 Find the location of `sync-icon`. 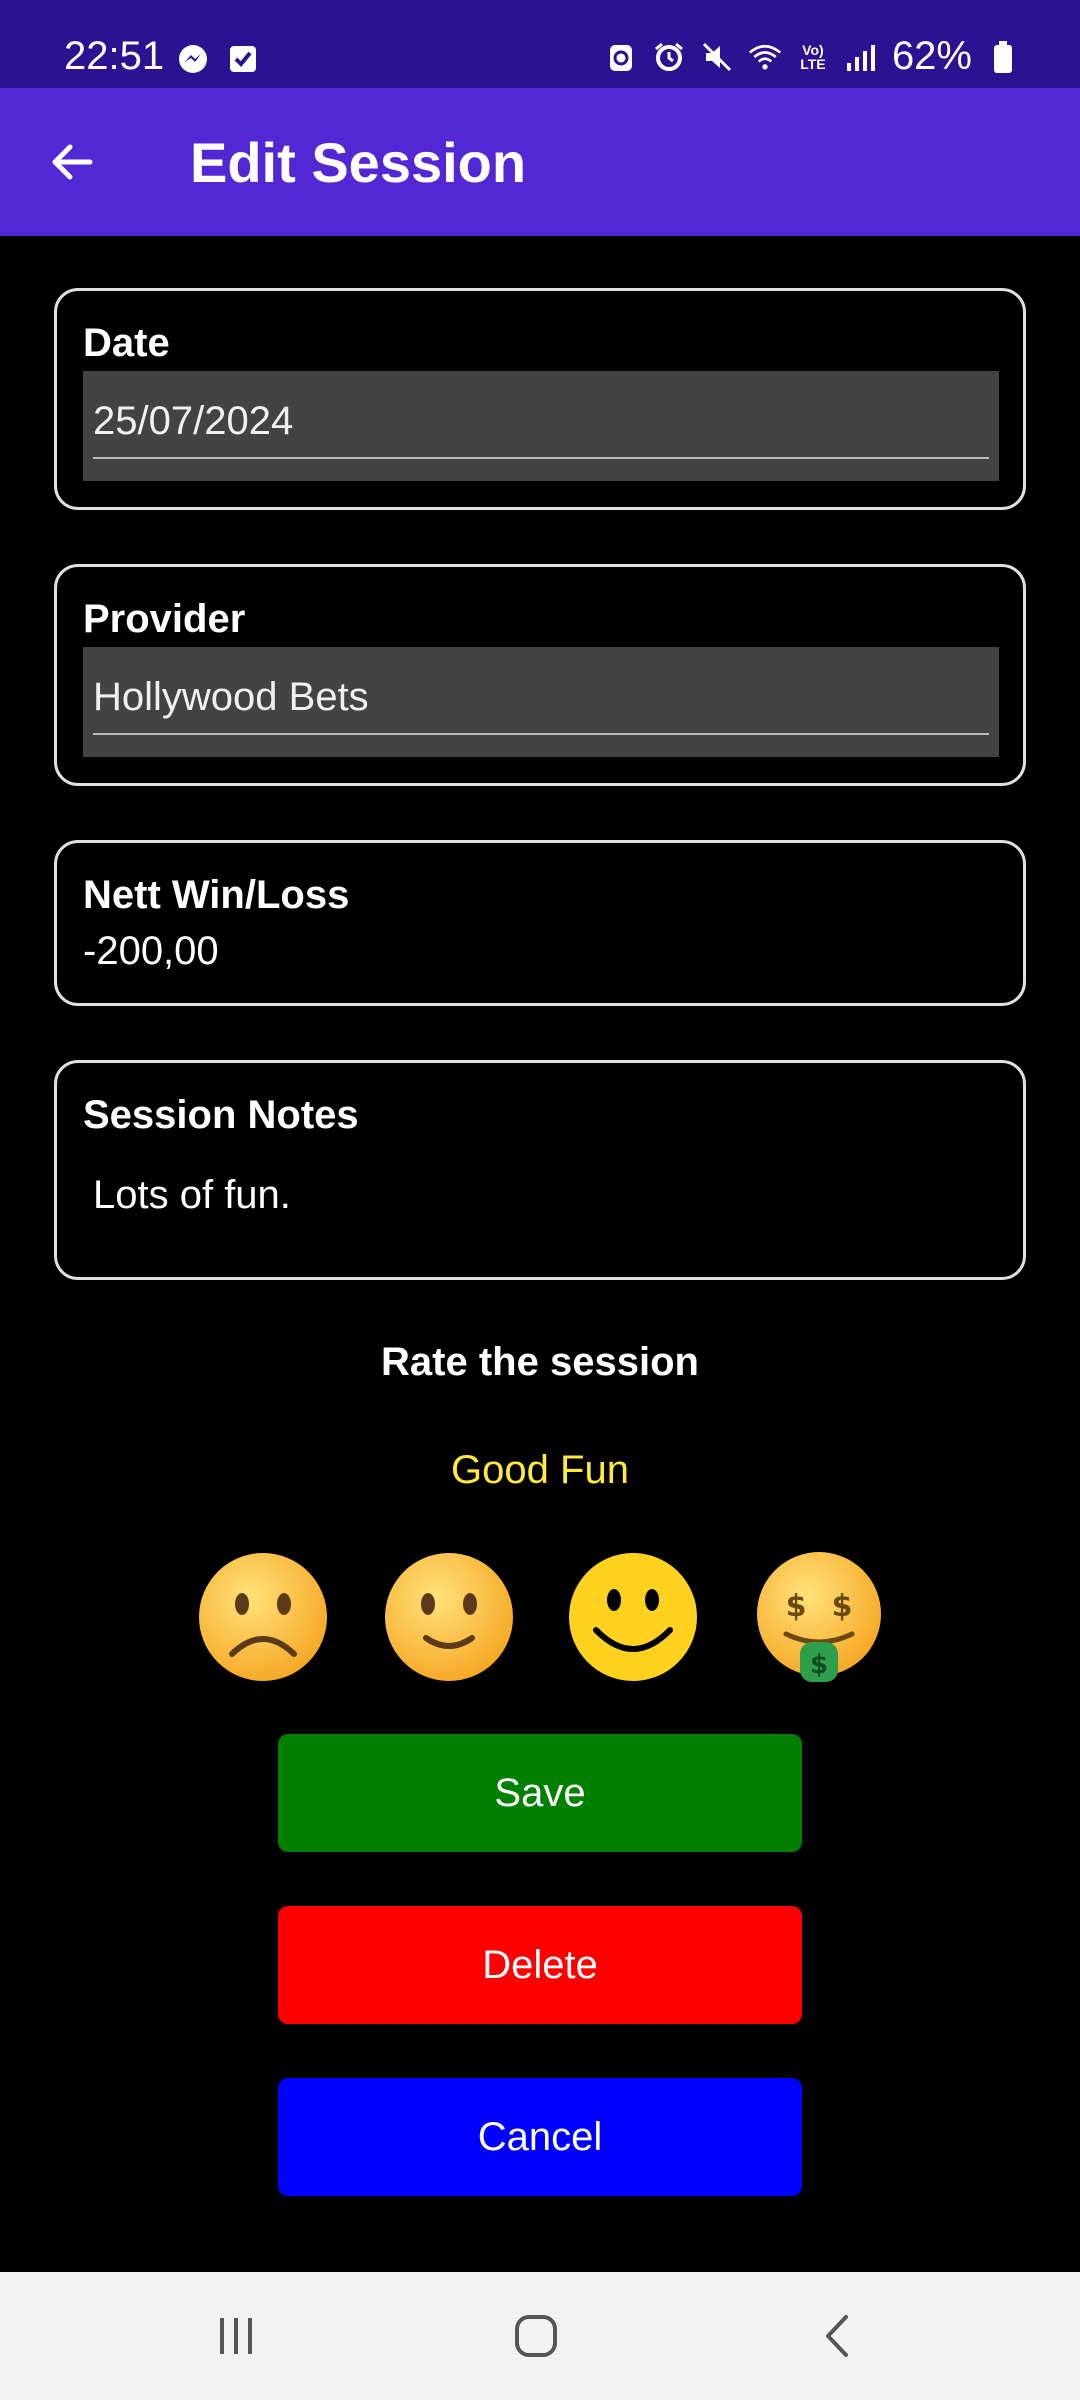

sync-icon is located at coordinates (621, 57).